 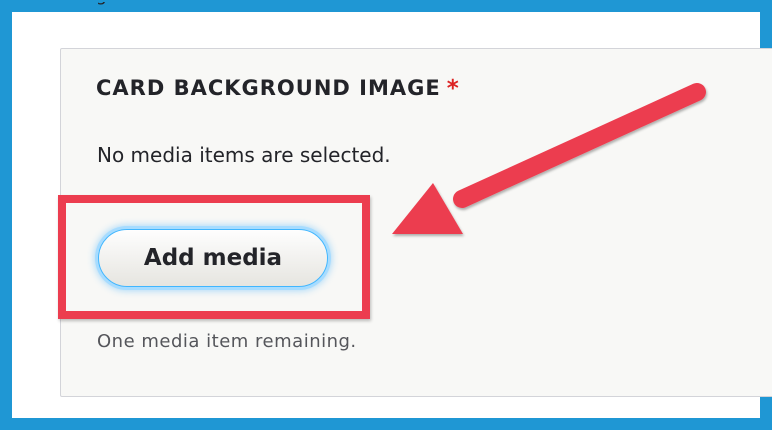 I want to click on required-marker: *, so click(x=453, y=89).